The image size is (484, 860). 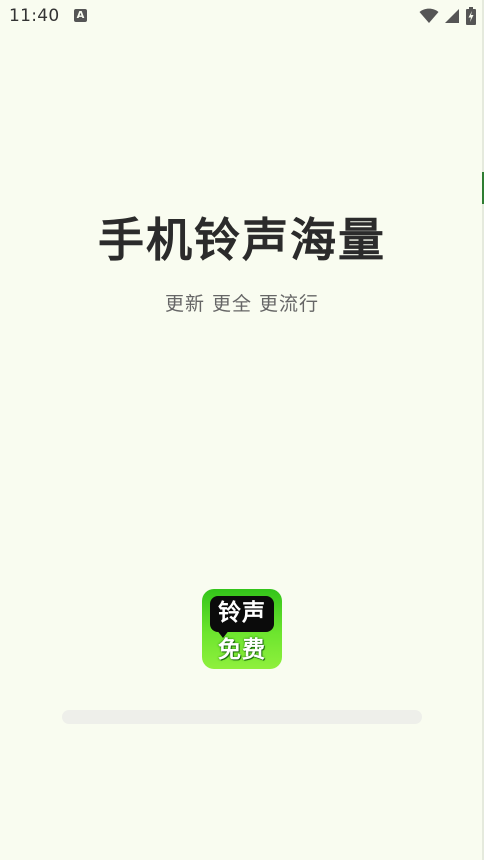 I want to click on status-icons, so click(x=447, y=16).